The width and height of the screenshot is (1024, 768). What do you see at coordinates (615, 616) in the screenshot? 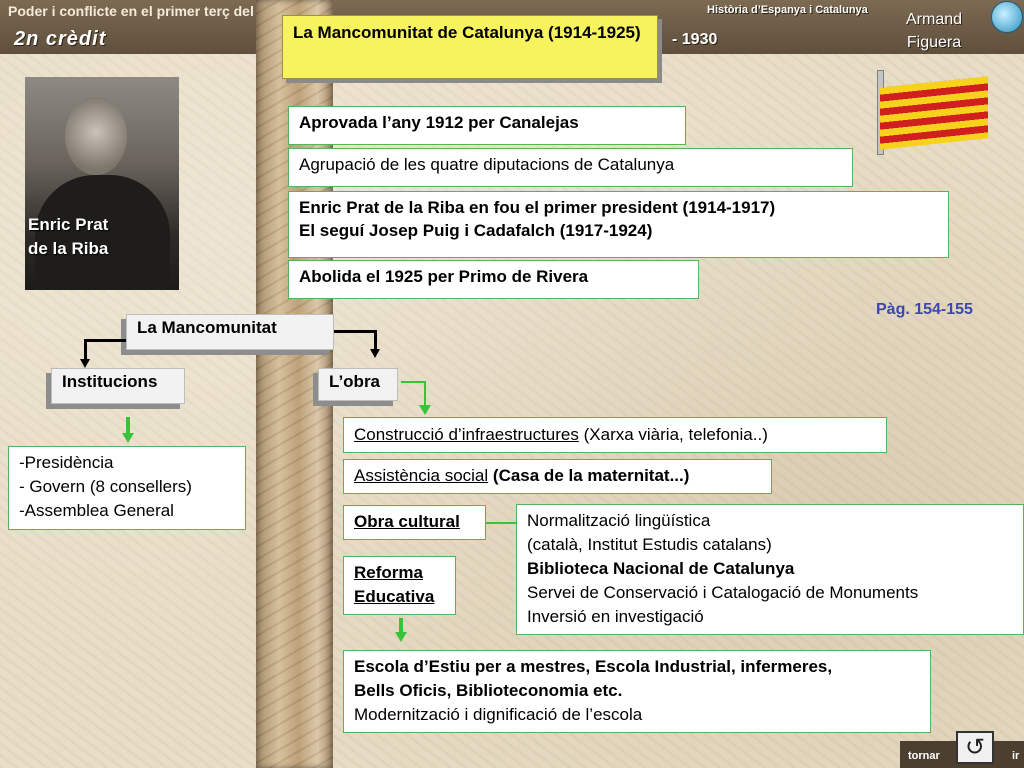
I see `culture-item: Inversió en investigació` at bounding box center [615, 616].